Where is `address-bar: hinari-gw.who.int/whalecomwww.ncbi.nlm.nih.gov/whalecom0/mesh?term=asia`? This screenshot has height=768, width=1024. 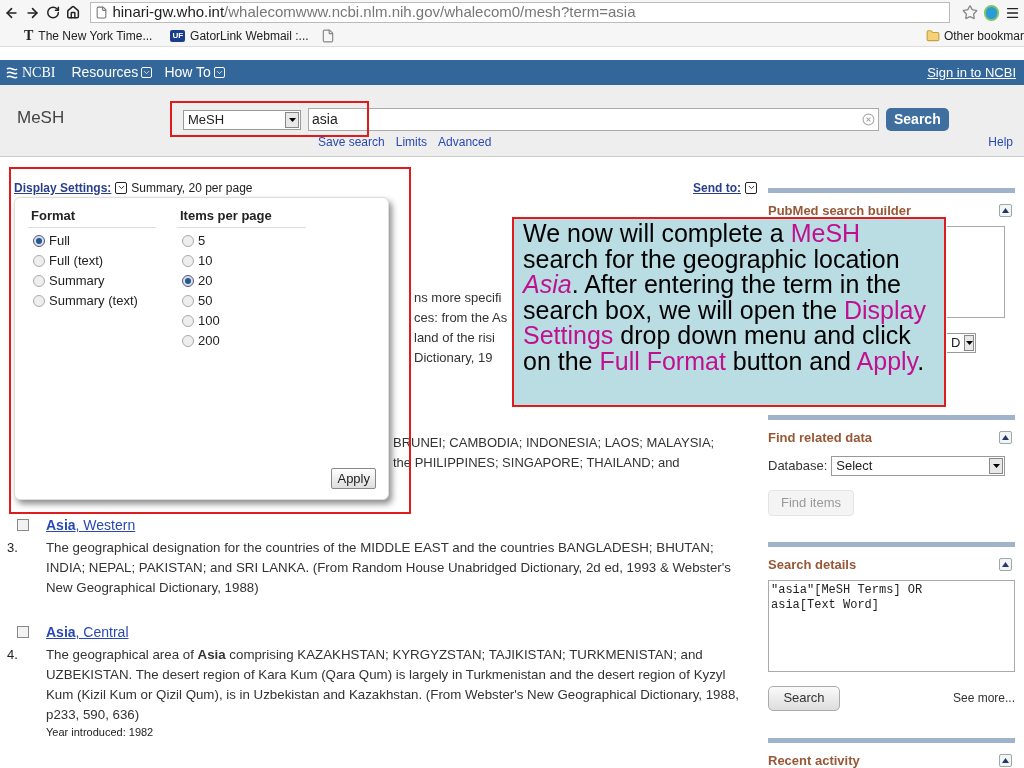
address-bar: hinari-gw.who.int/whalecomwww.ncbi.nlm.nih.gov/whalecom0/mesh?term=asia is located at coordinates (520, 12).